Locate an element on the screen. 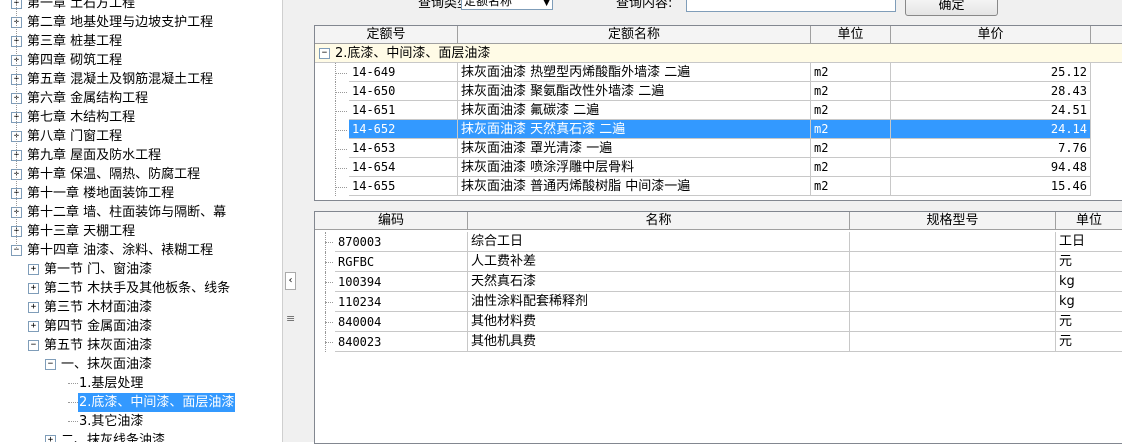 This screenshot has height=444, width=1122. resource-name-cell: 综合工日 is located at coordinates (659, 242).